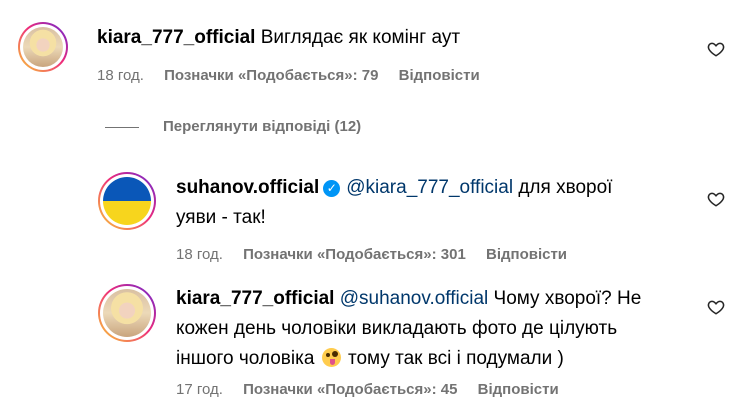  I want to click on timestamp: 17 год., so click(199, 389).